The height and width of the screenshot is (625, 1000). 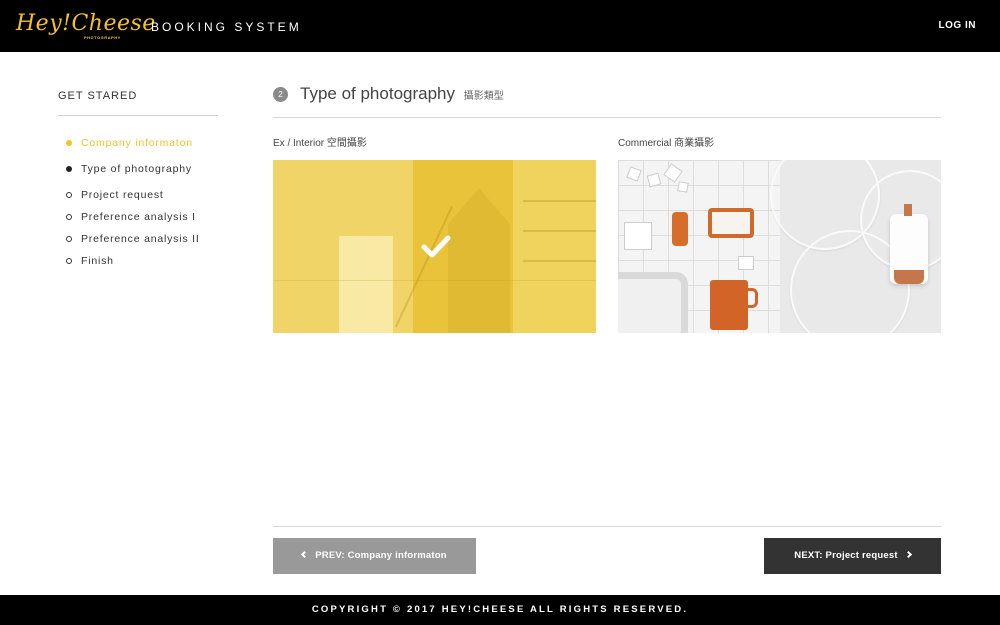 I want to click on hey-cheese-logo: Hey!Cheese PHOTOGRAPHY, so click(x=85, y=26).